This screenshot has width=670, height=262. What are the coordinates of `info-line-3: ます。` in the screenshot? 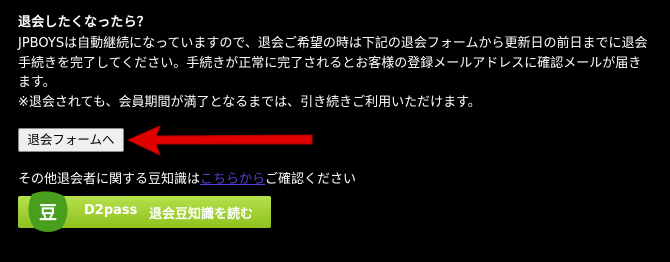 It's located at (37, 82).